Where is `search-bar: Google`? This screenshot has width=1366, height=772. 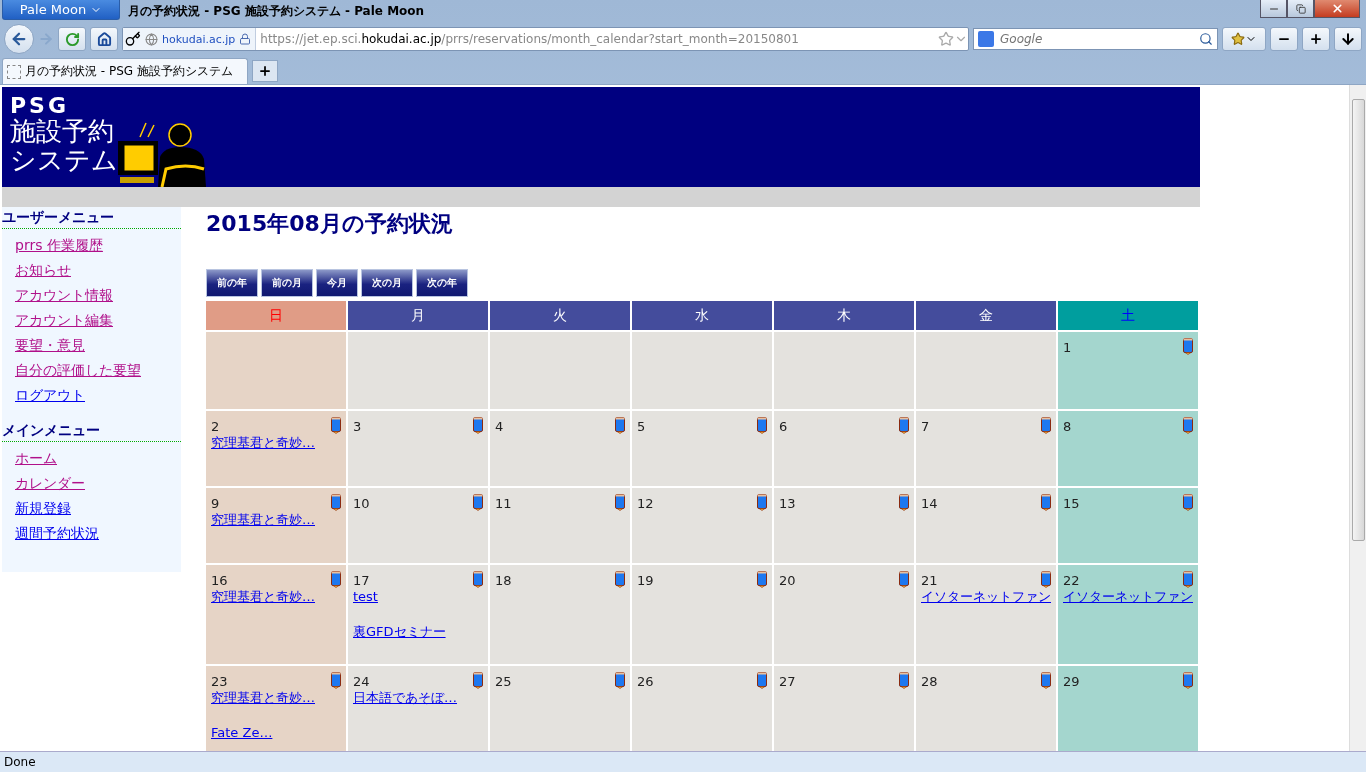
search-bar: Google is located at coordinates (1095, 39).